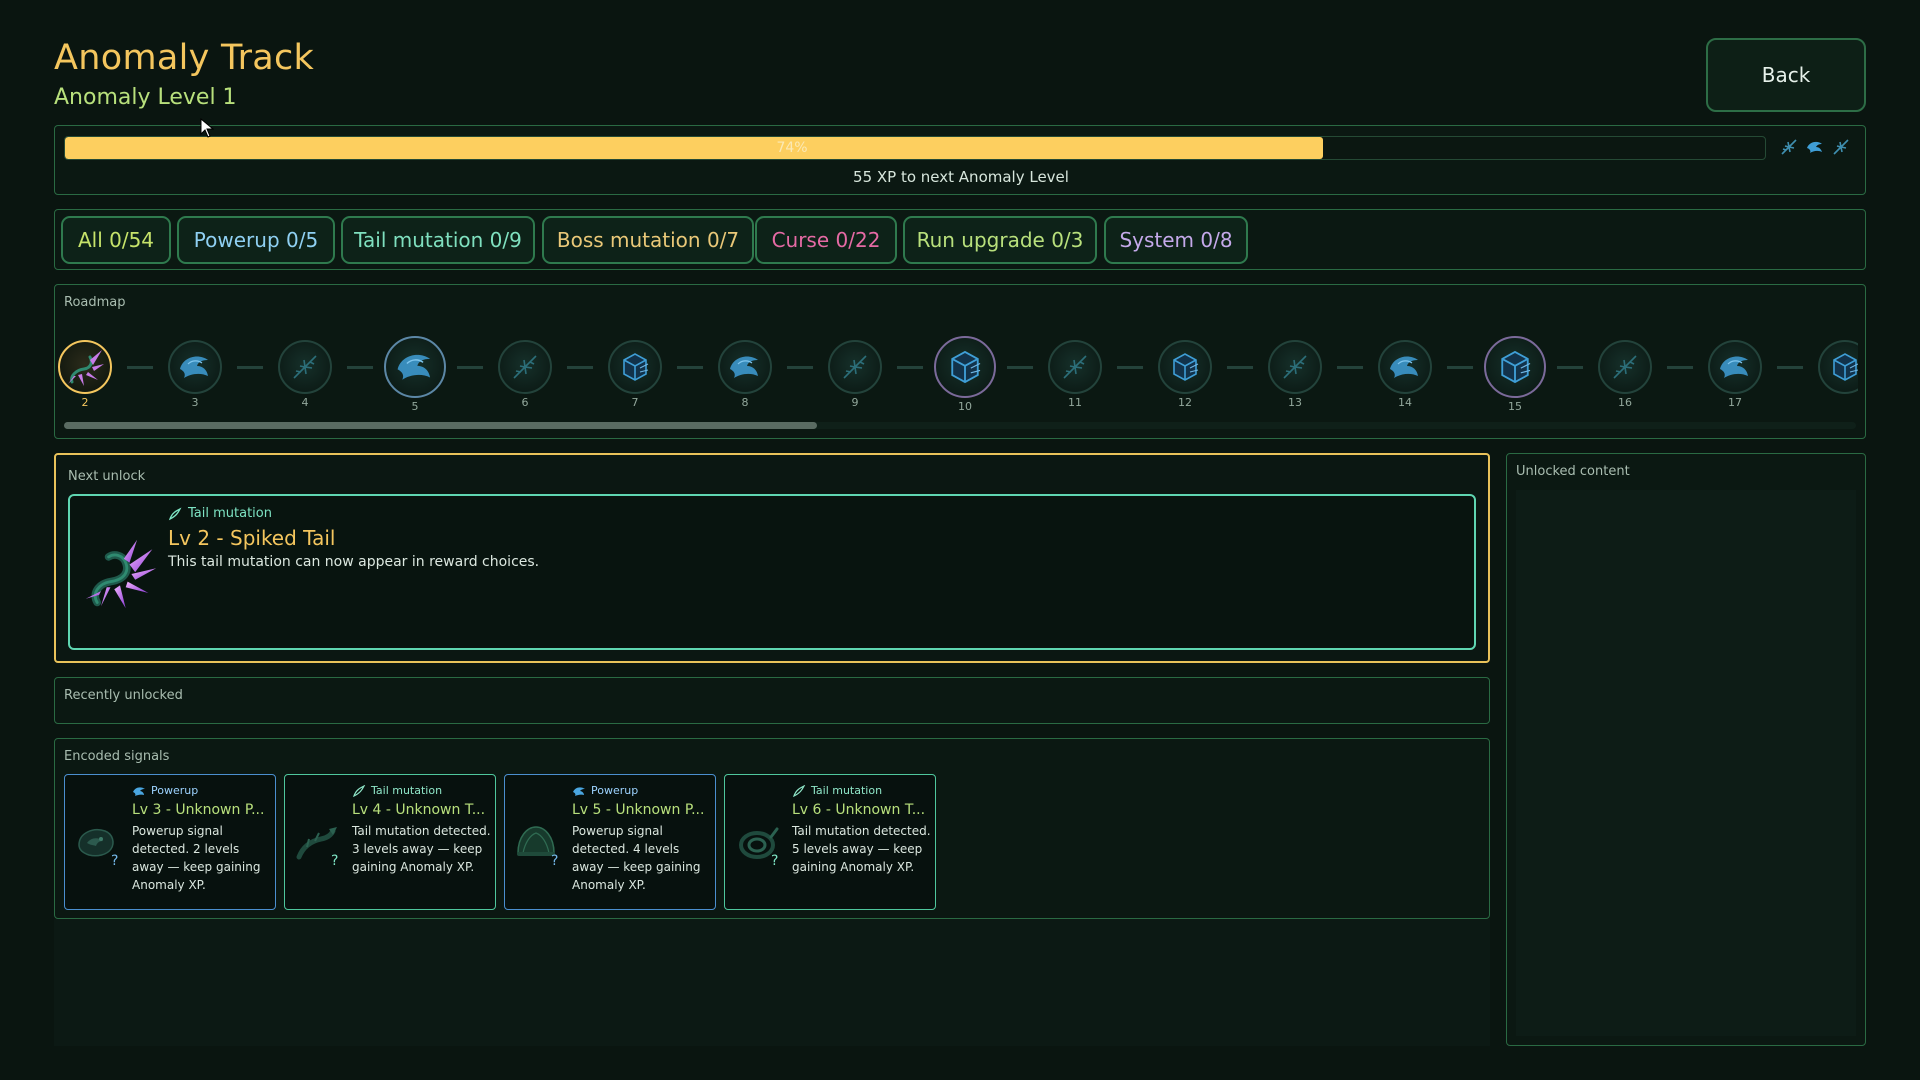  I want to click on next-unlock-title: Lv 2 - Spiked Tail, so click(252, 538).